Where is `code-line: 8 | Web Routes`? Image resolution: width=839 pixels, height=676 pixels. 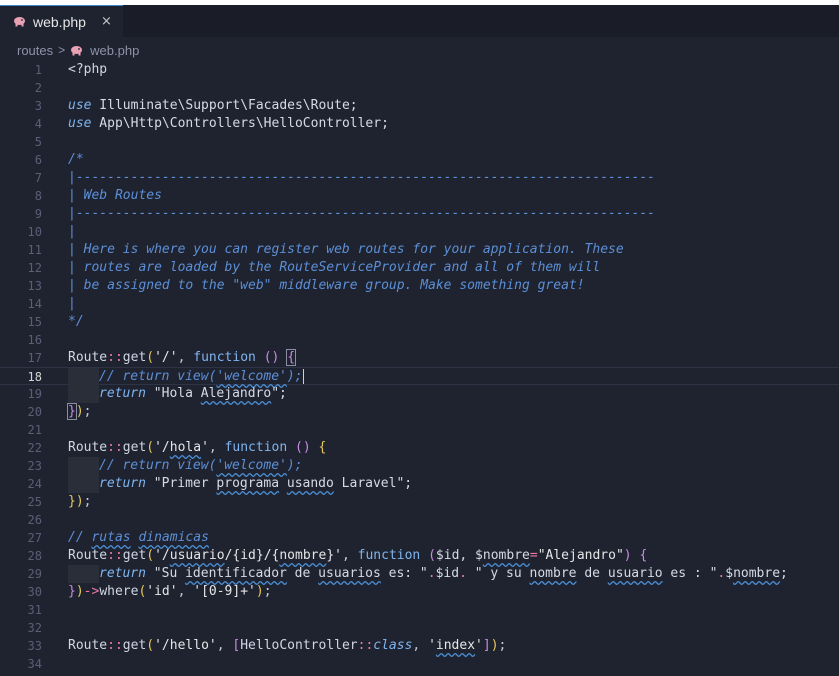
code-line: 8 | Web Routes is located at coordinates (419, 196).